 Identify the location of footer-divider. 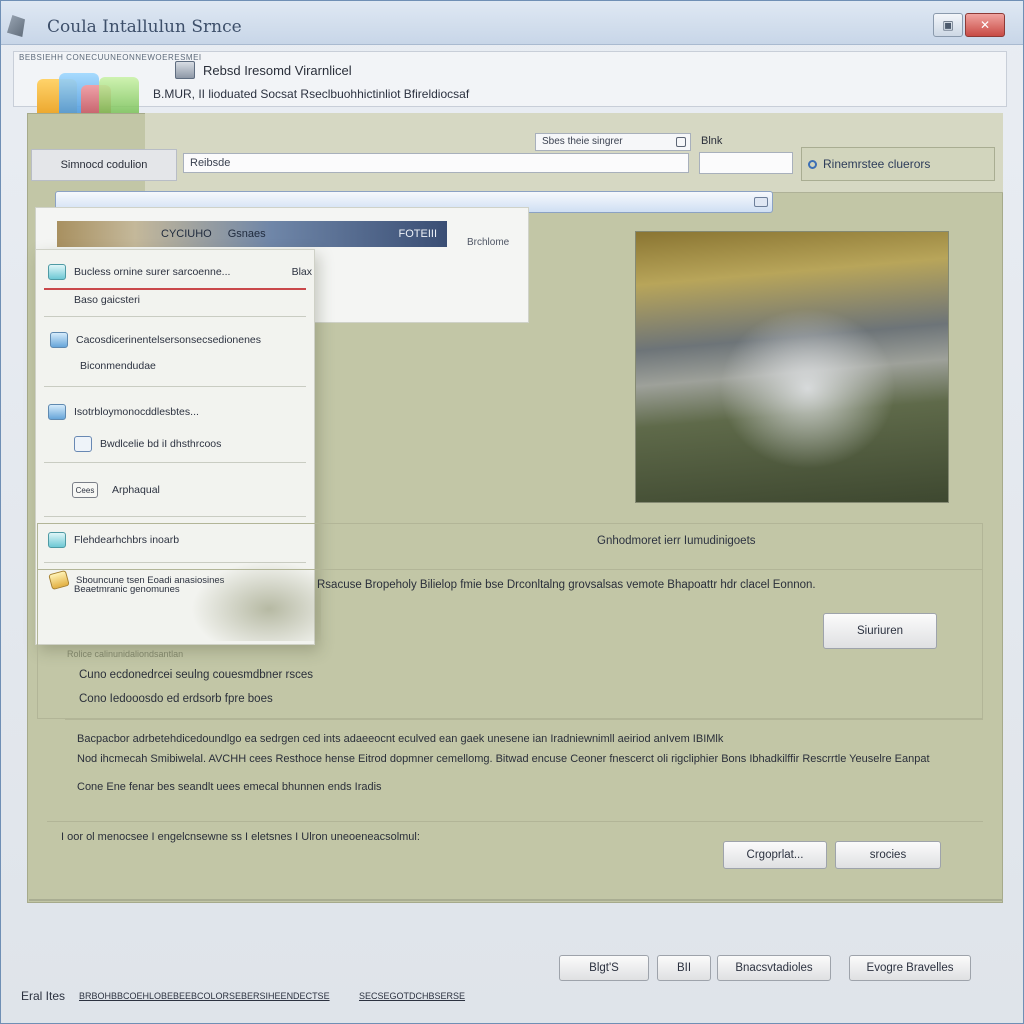
(516, 900).